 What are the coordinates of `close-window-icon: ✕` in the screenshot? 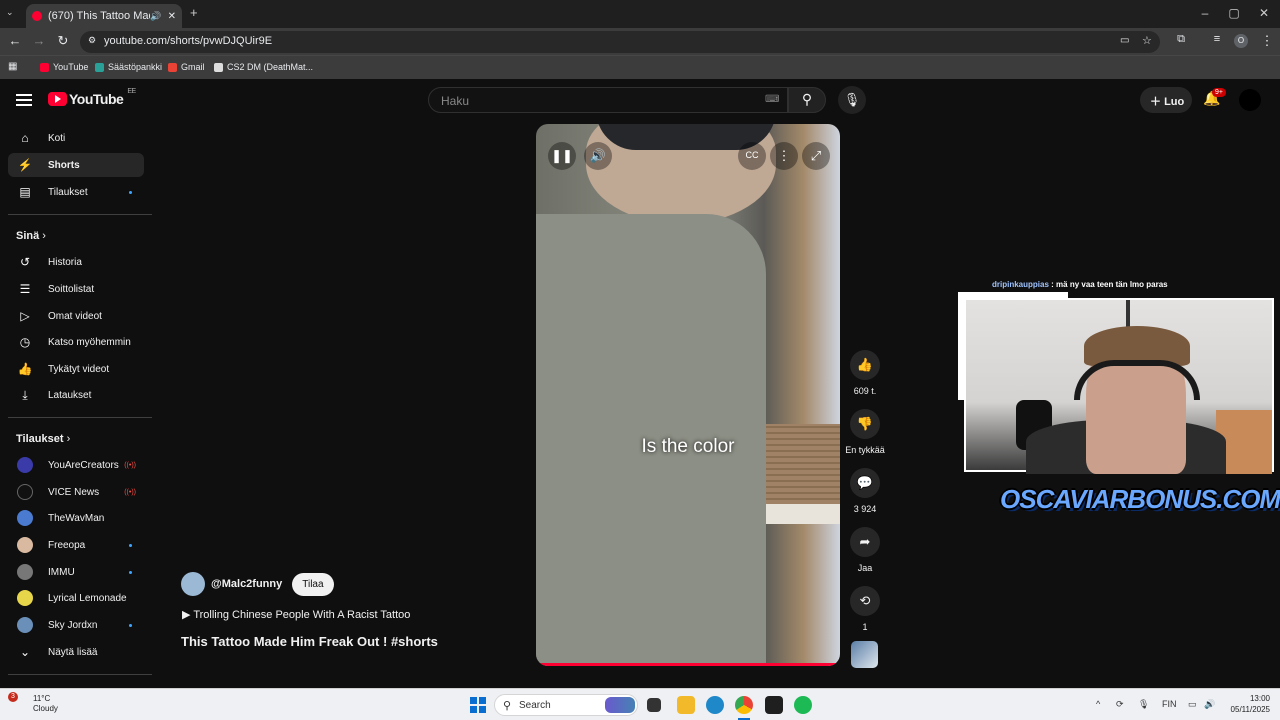 It's located at (1264, 13).